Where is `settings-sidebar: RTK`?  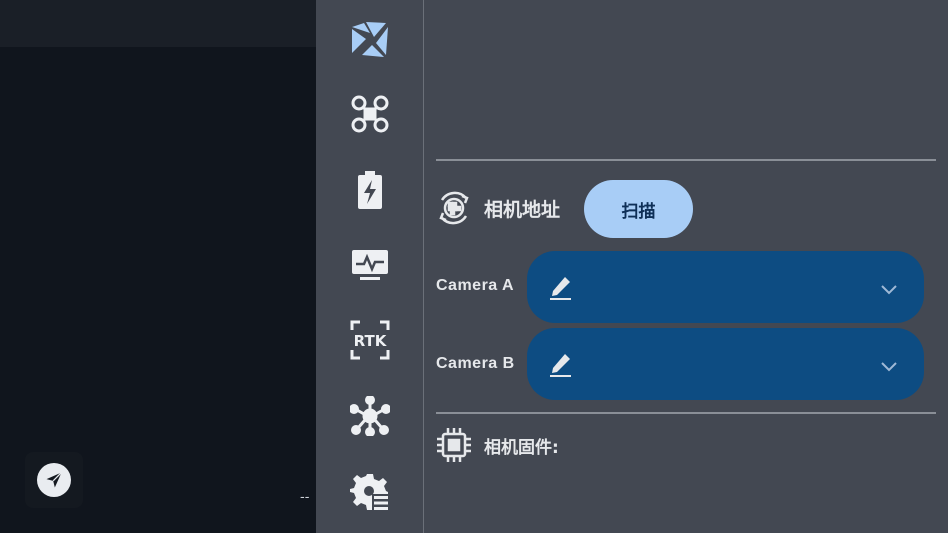
settings-sidebar: RTK is located at coordinates (370, 266).